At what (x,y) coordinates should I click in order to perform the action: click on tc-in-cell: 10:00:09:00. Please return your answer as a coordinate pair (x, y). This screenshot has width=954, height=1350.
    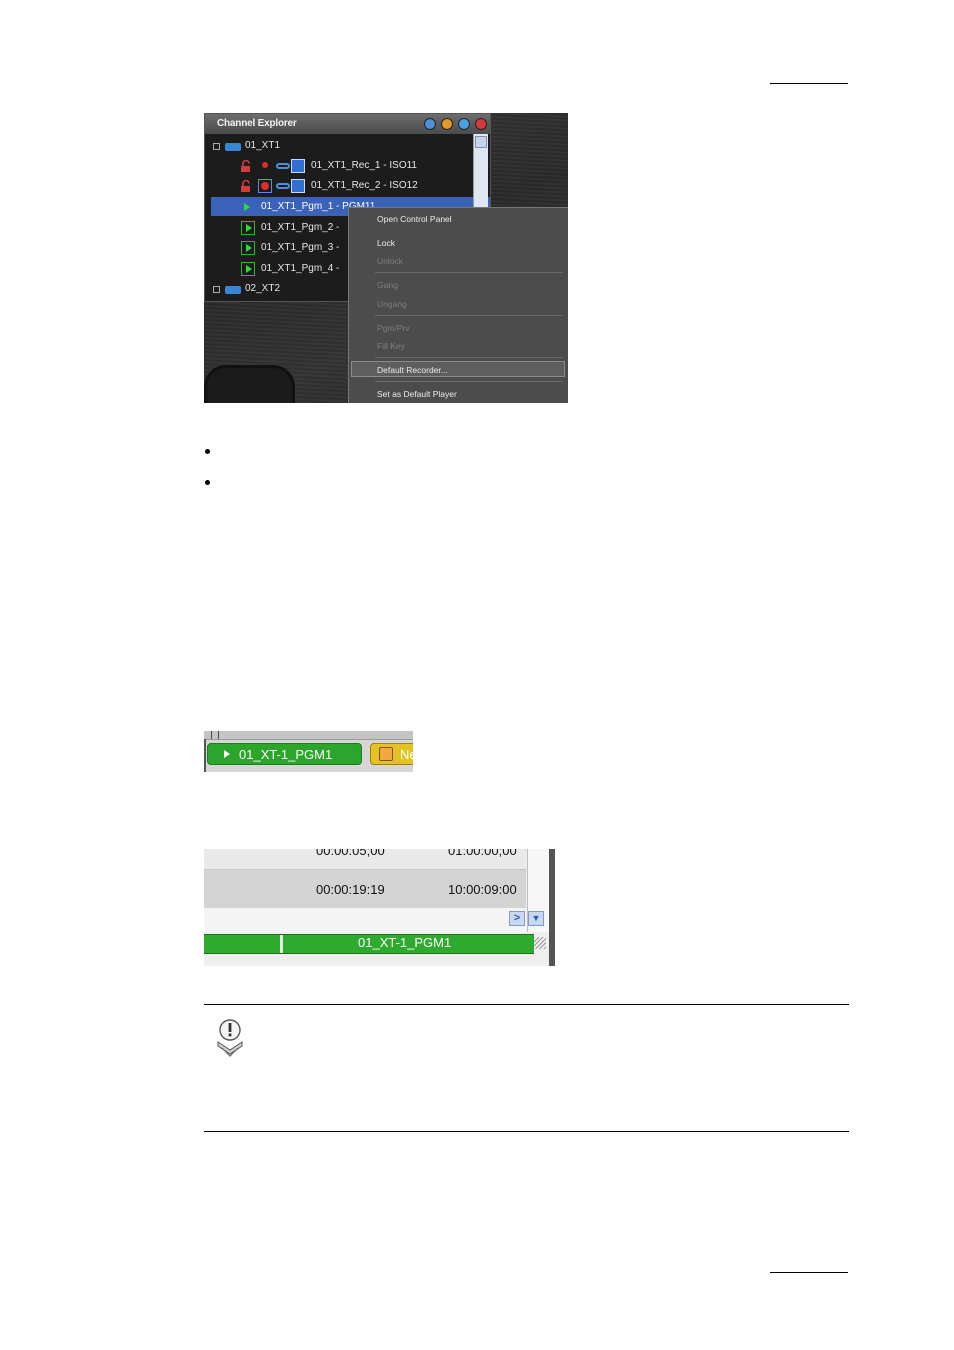
    Looking at the image, I should click on (482, 889).